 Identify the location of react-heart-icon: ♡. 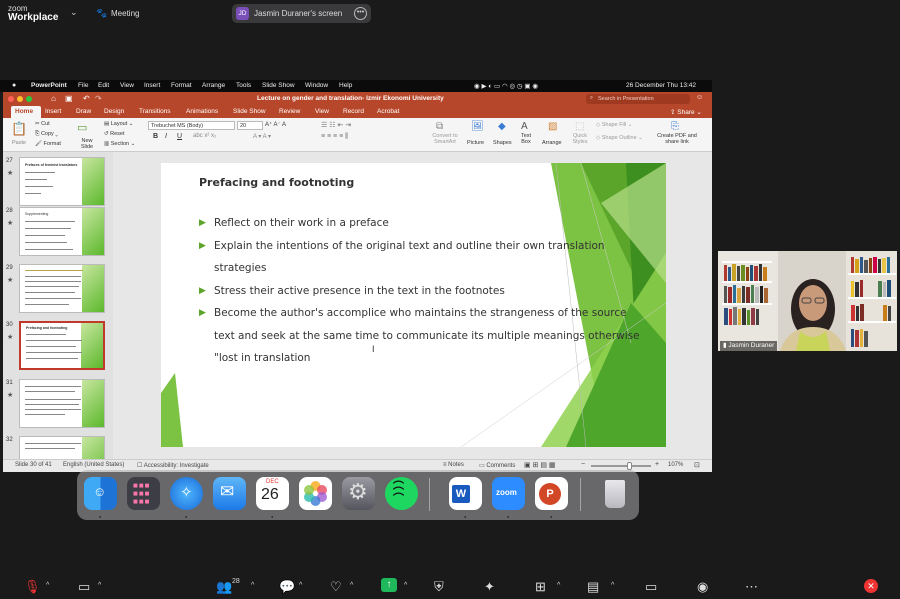
(336, 587).